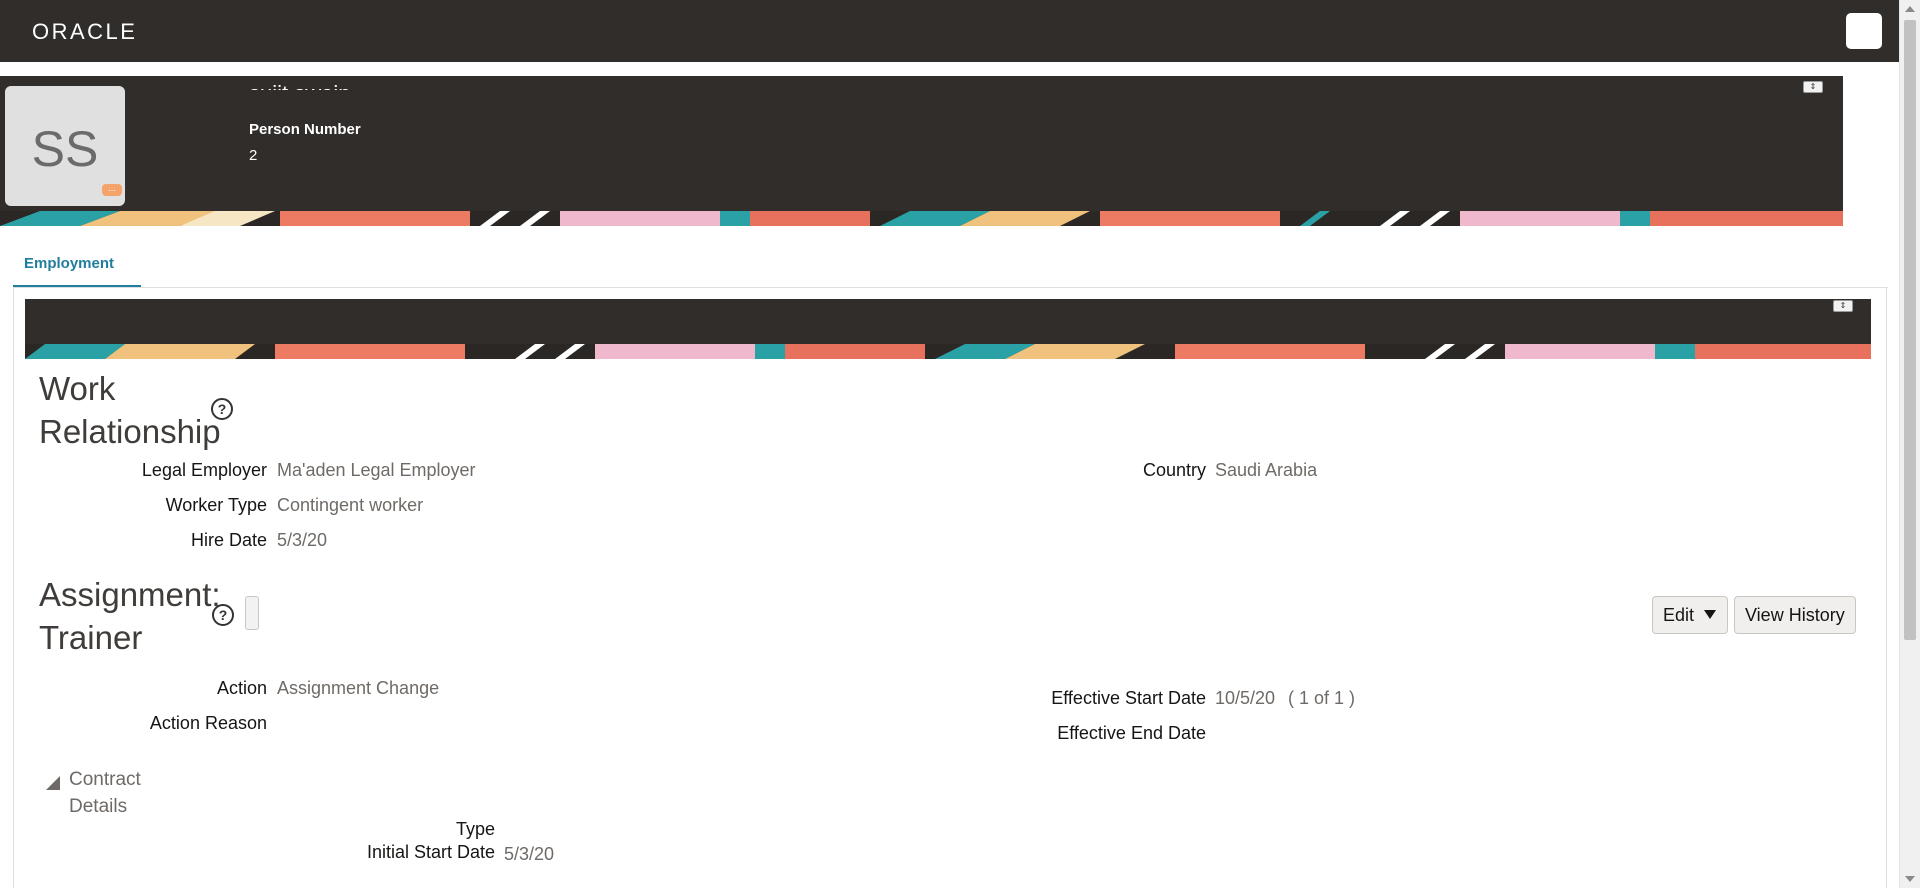  What do you see at coordinates (208, 723) in the screenshot?
I see `action-reason-label: Action Reason` at bounding box center [208, 723].